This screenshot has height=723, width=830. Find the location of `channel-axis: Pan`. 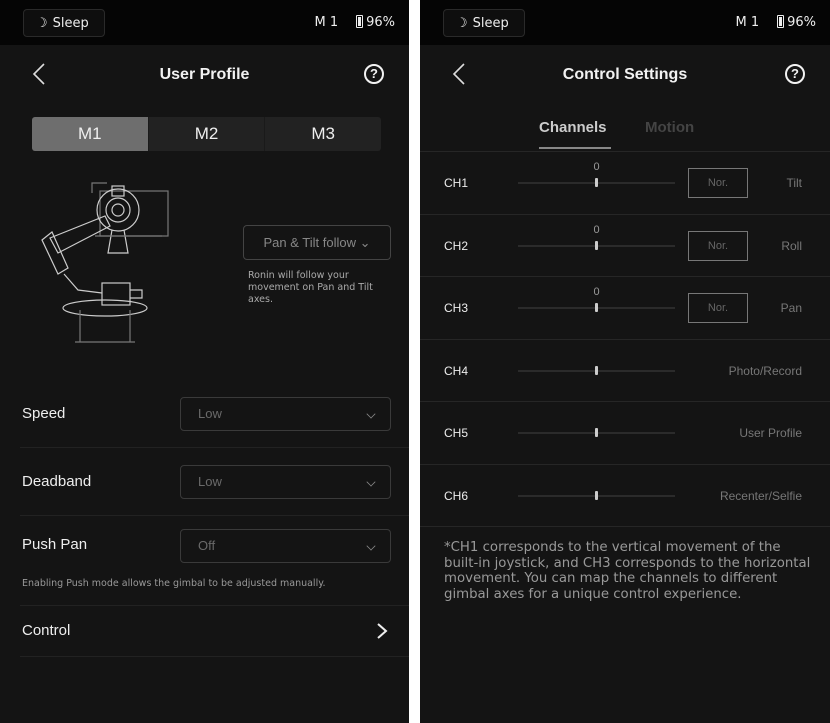

channel-axis: Pan is located at coordinates (791, 308).